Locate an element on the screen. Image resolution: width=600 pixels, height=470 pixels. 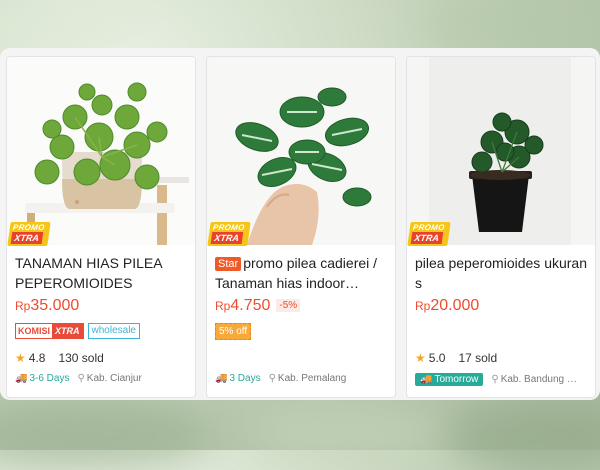
product-title: pilea peperomioides ukuran s is located at coordinates (503, 273).